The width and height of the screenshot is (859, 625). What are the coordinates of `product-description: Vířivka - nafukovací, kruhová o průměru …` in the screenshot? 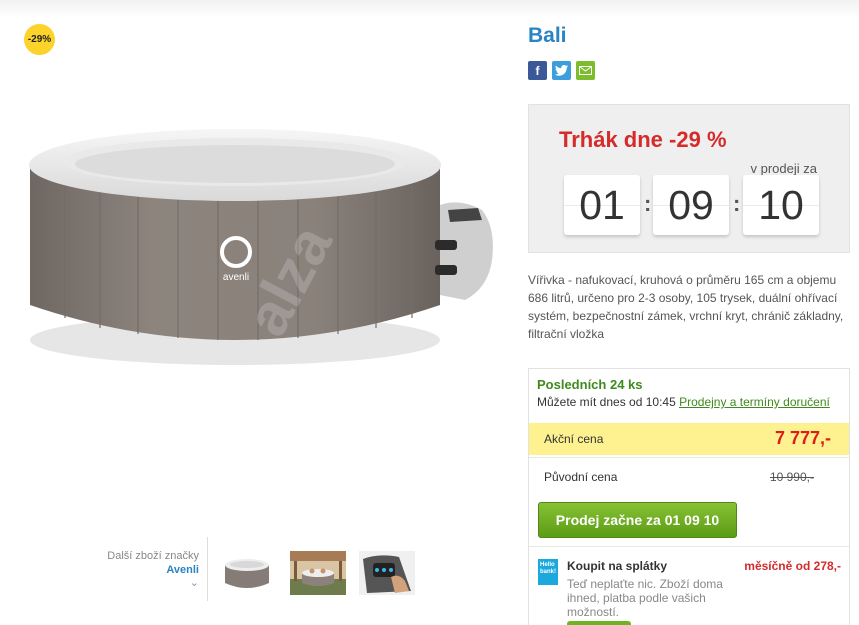 It's located at (686, 307).